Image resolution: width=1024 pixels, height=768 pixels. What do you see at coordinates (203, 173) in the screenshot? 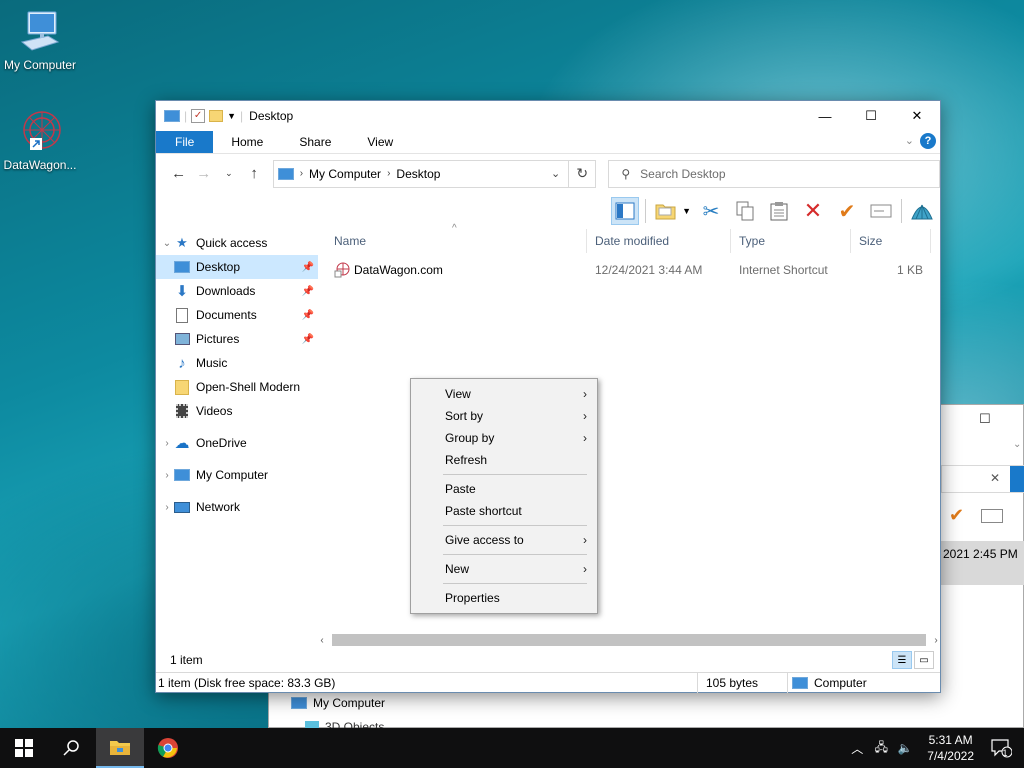
I see `forward-arrow-icon: →` at bounding box center [203, 173].